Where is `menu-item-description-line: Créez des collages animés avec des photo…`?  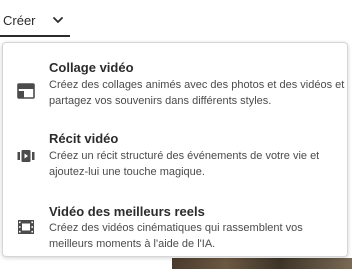
menu-item-description-line: Créez des collages animés avec des photo… is located at coordinates (197, 85).